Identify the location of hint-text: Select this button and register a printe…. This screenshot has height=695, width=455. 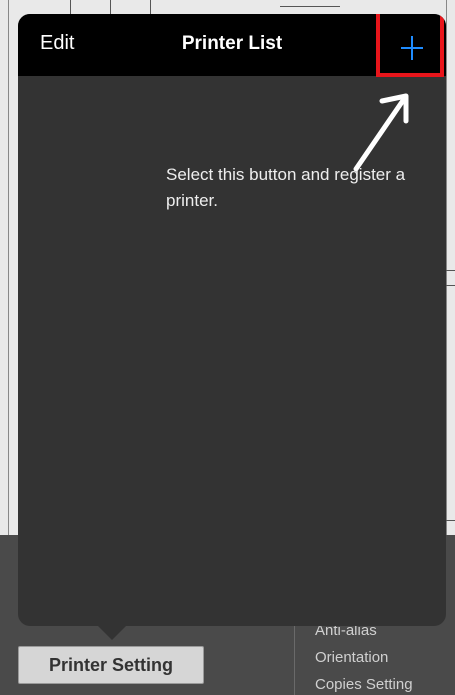
(286, 187).